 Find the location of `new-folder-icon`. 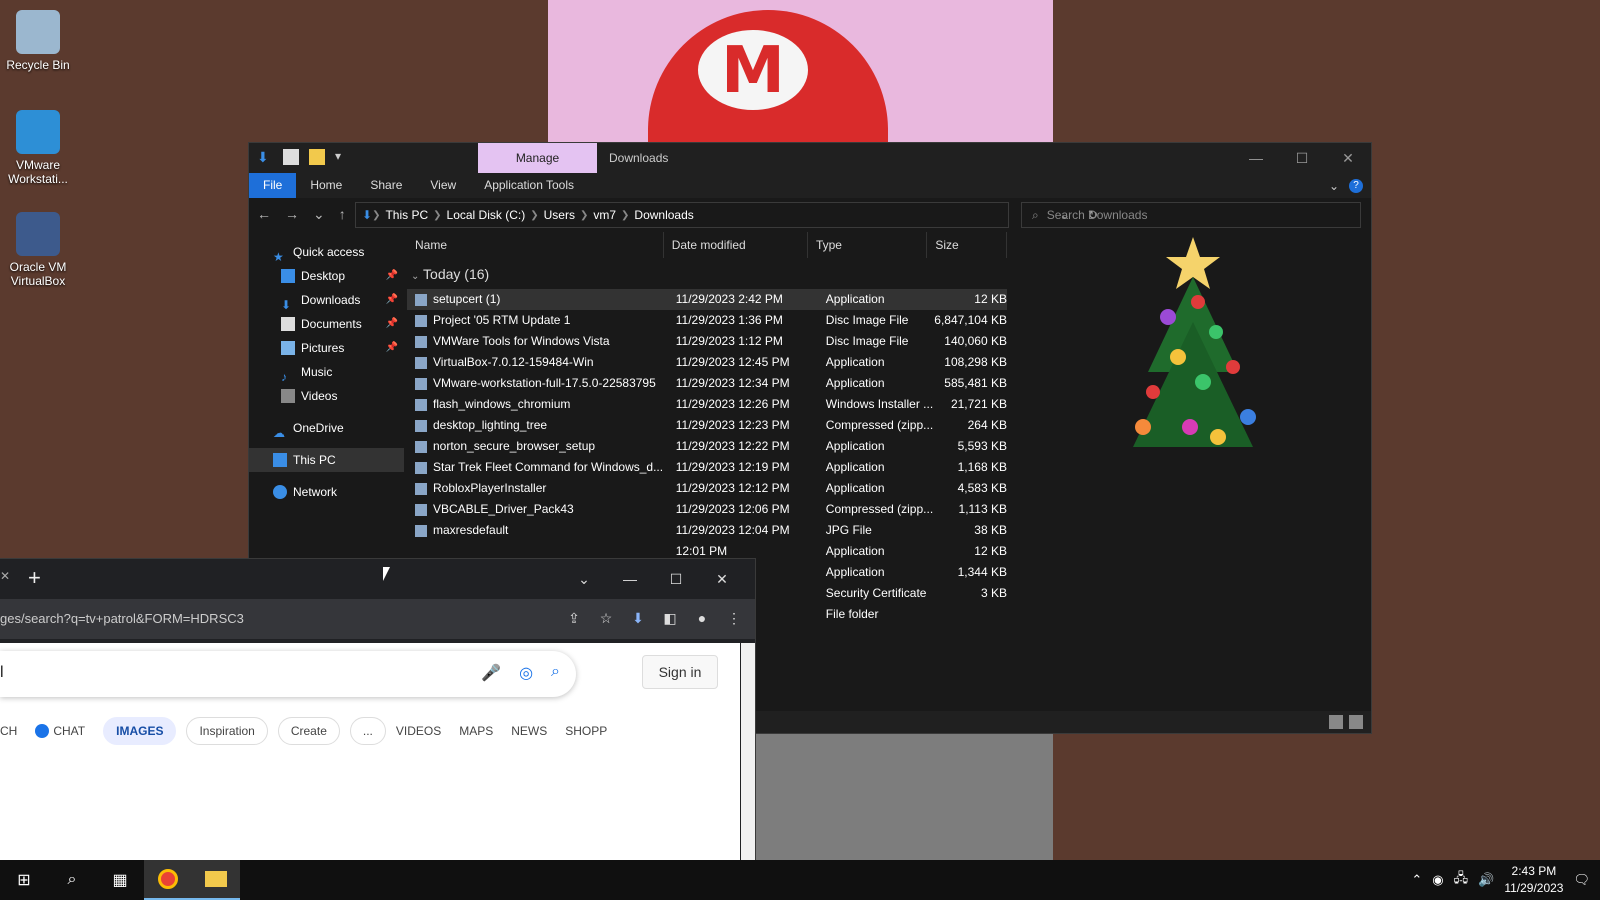

new-folder-icon is located at coordinates (317, 157).